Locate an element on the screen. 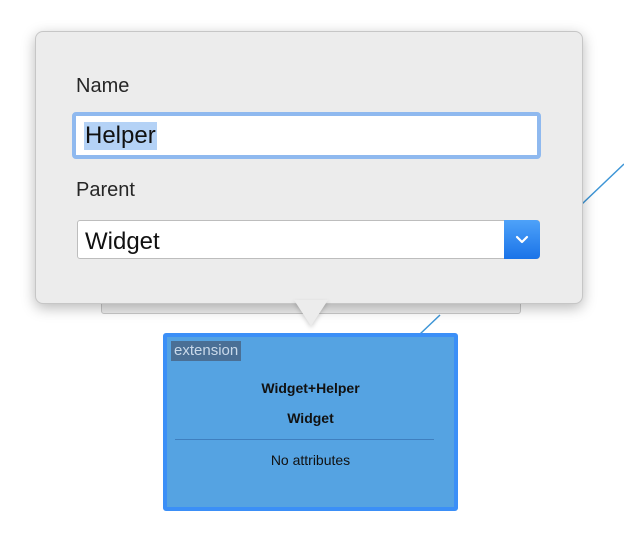 This screenshot has height=554, width=624. entity-divider is located at coordinates (304, 439).